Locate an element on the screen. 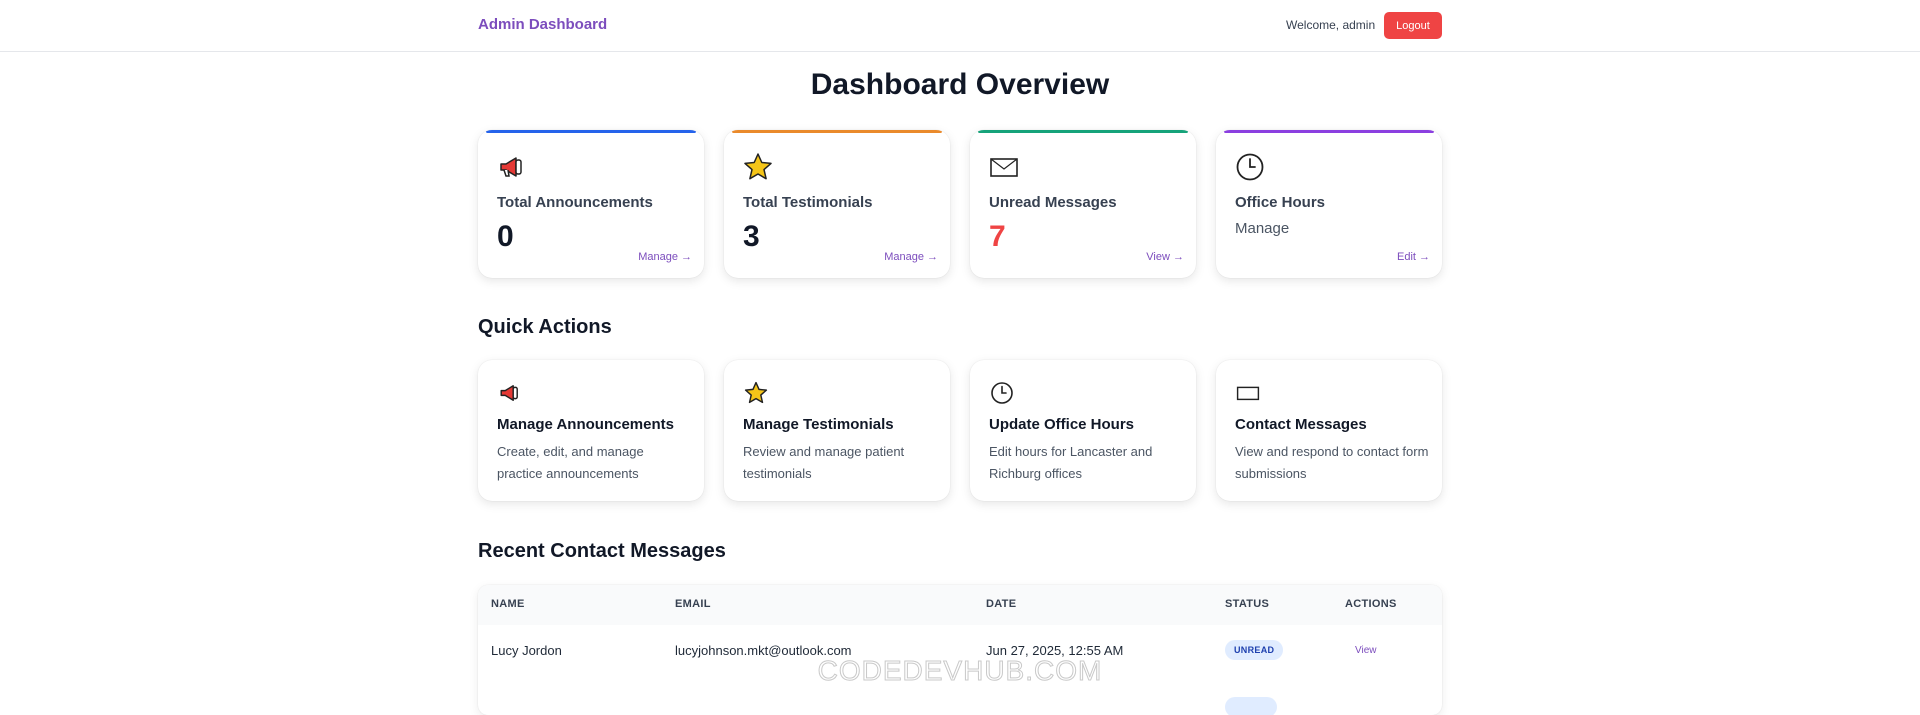 The image size is (1920, 715). quick-action-title: Update Office Hours is located at coordinates (1062, 424).